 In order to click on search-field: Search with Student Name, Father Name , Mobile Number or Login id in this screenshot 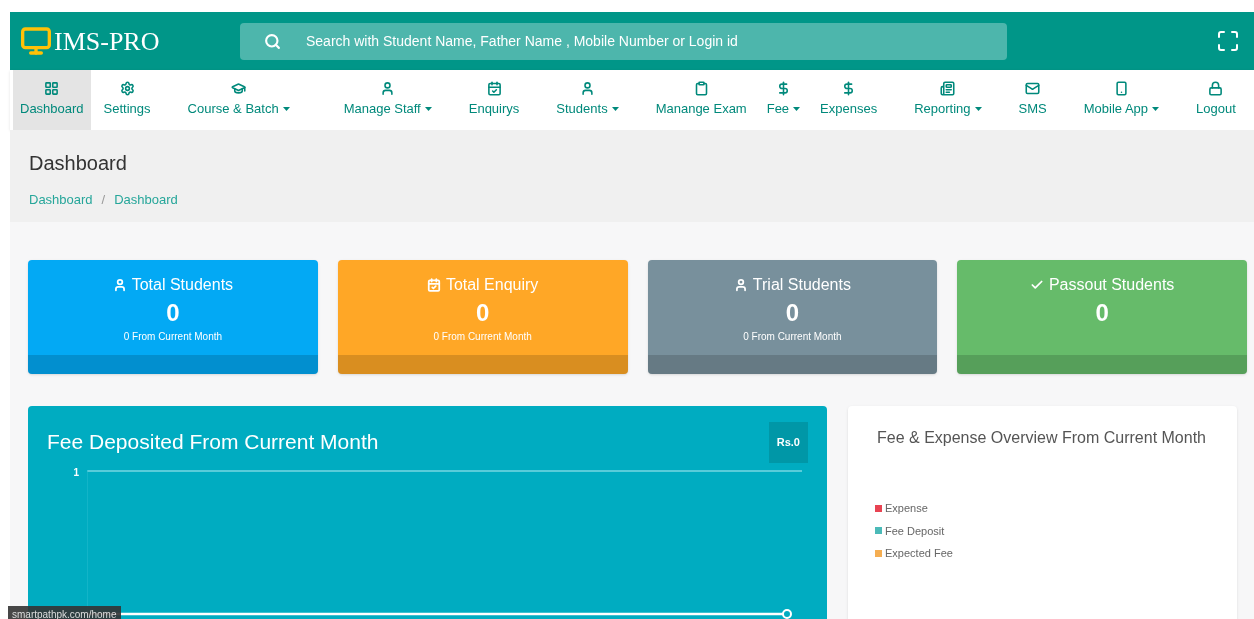, I will do `click(623, 41)`.